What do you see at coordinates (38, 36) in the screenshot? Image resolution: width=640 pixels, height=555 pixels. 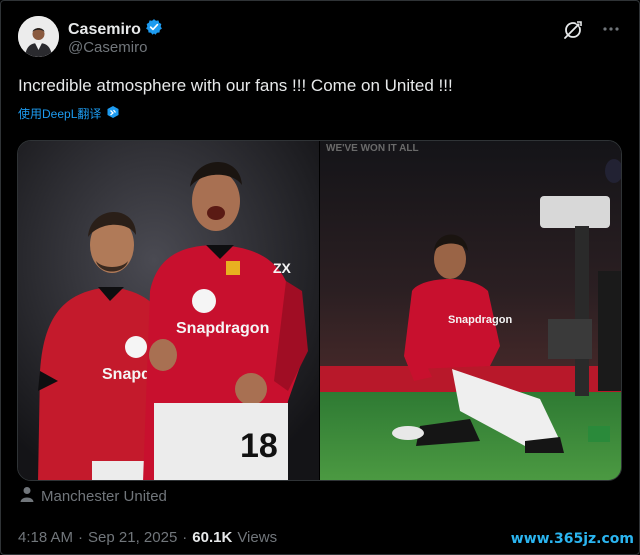 I see `avatar` at bounding box center [38, 36].